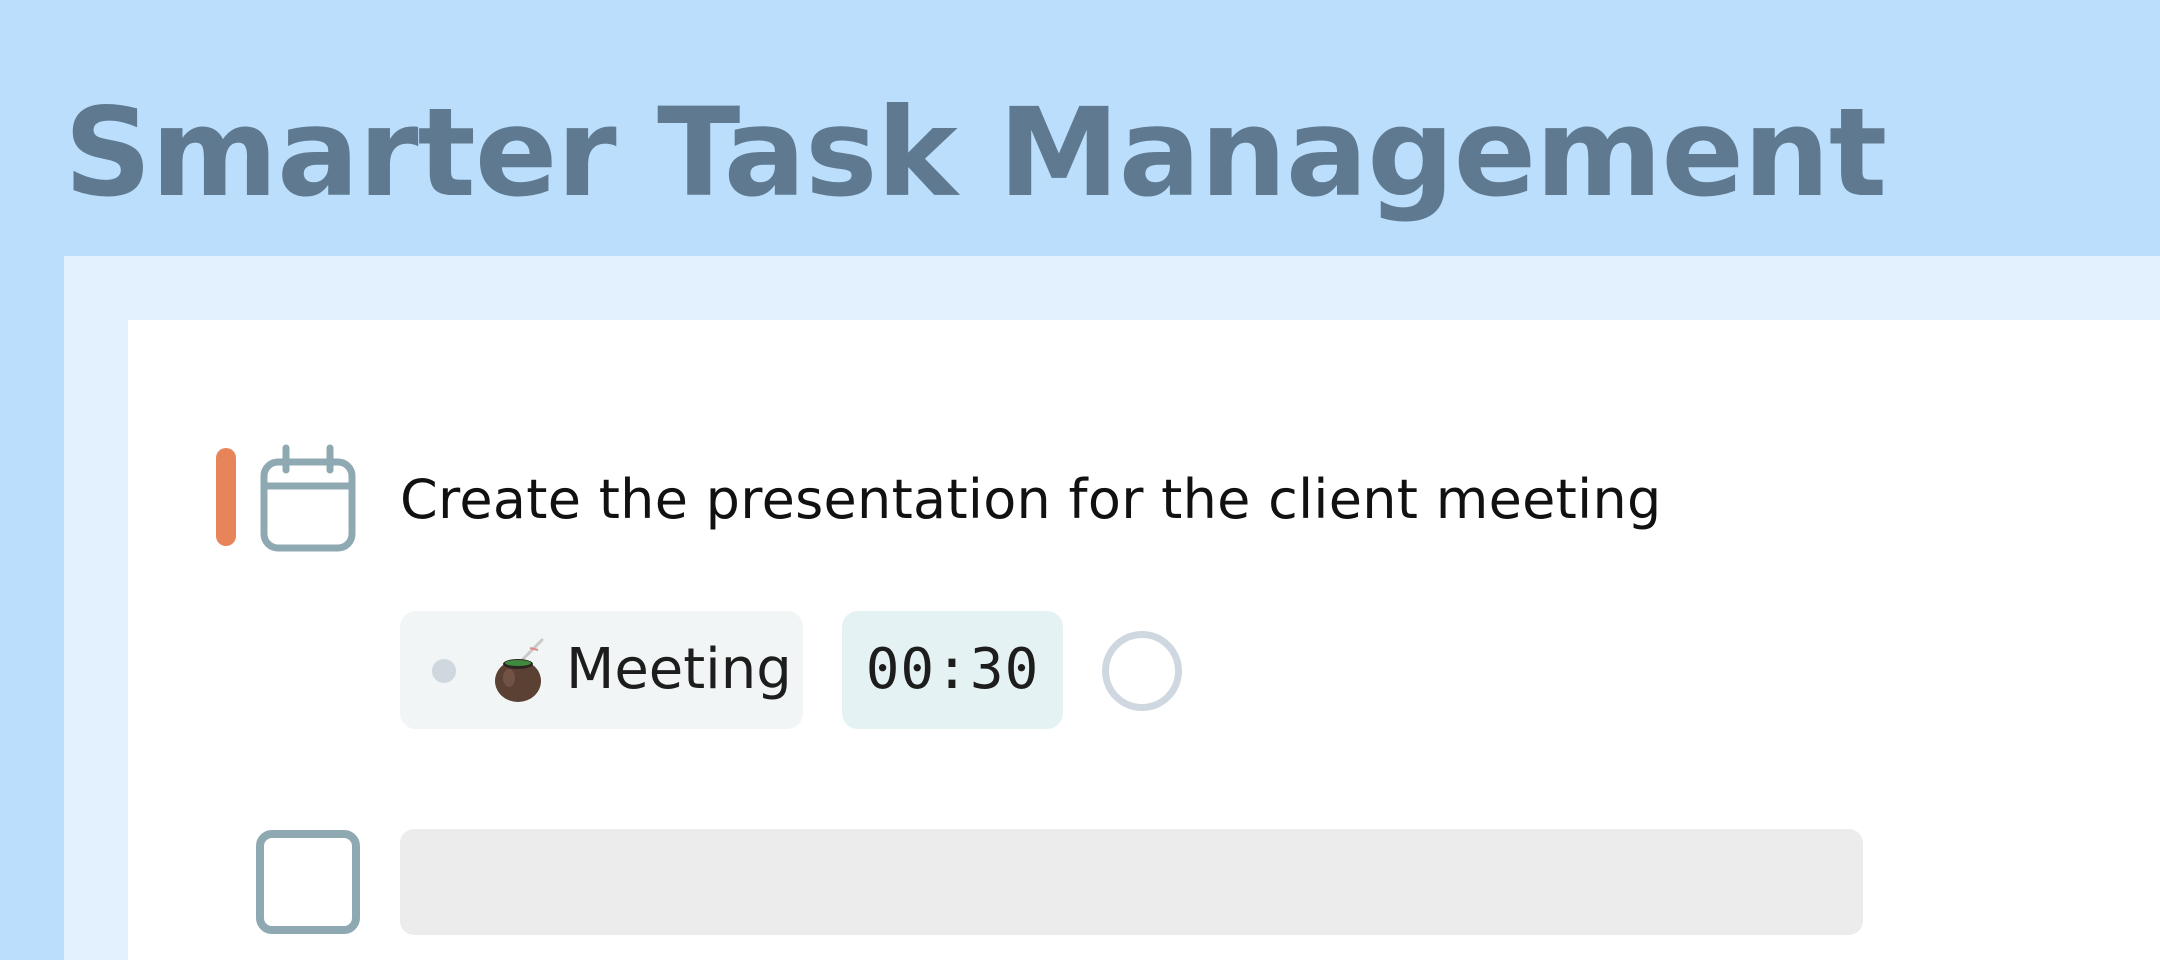 Image resolution: width=2160 pixels, height=960 pixels. What do you see at coordinates (444, 671) in the screenshot?
I see `category-dot` at bounding box center [444, 671].